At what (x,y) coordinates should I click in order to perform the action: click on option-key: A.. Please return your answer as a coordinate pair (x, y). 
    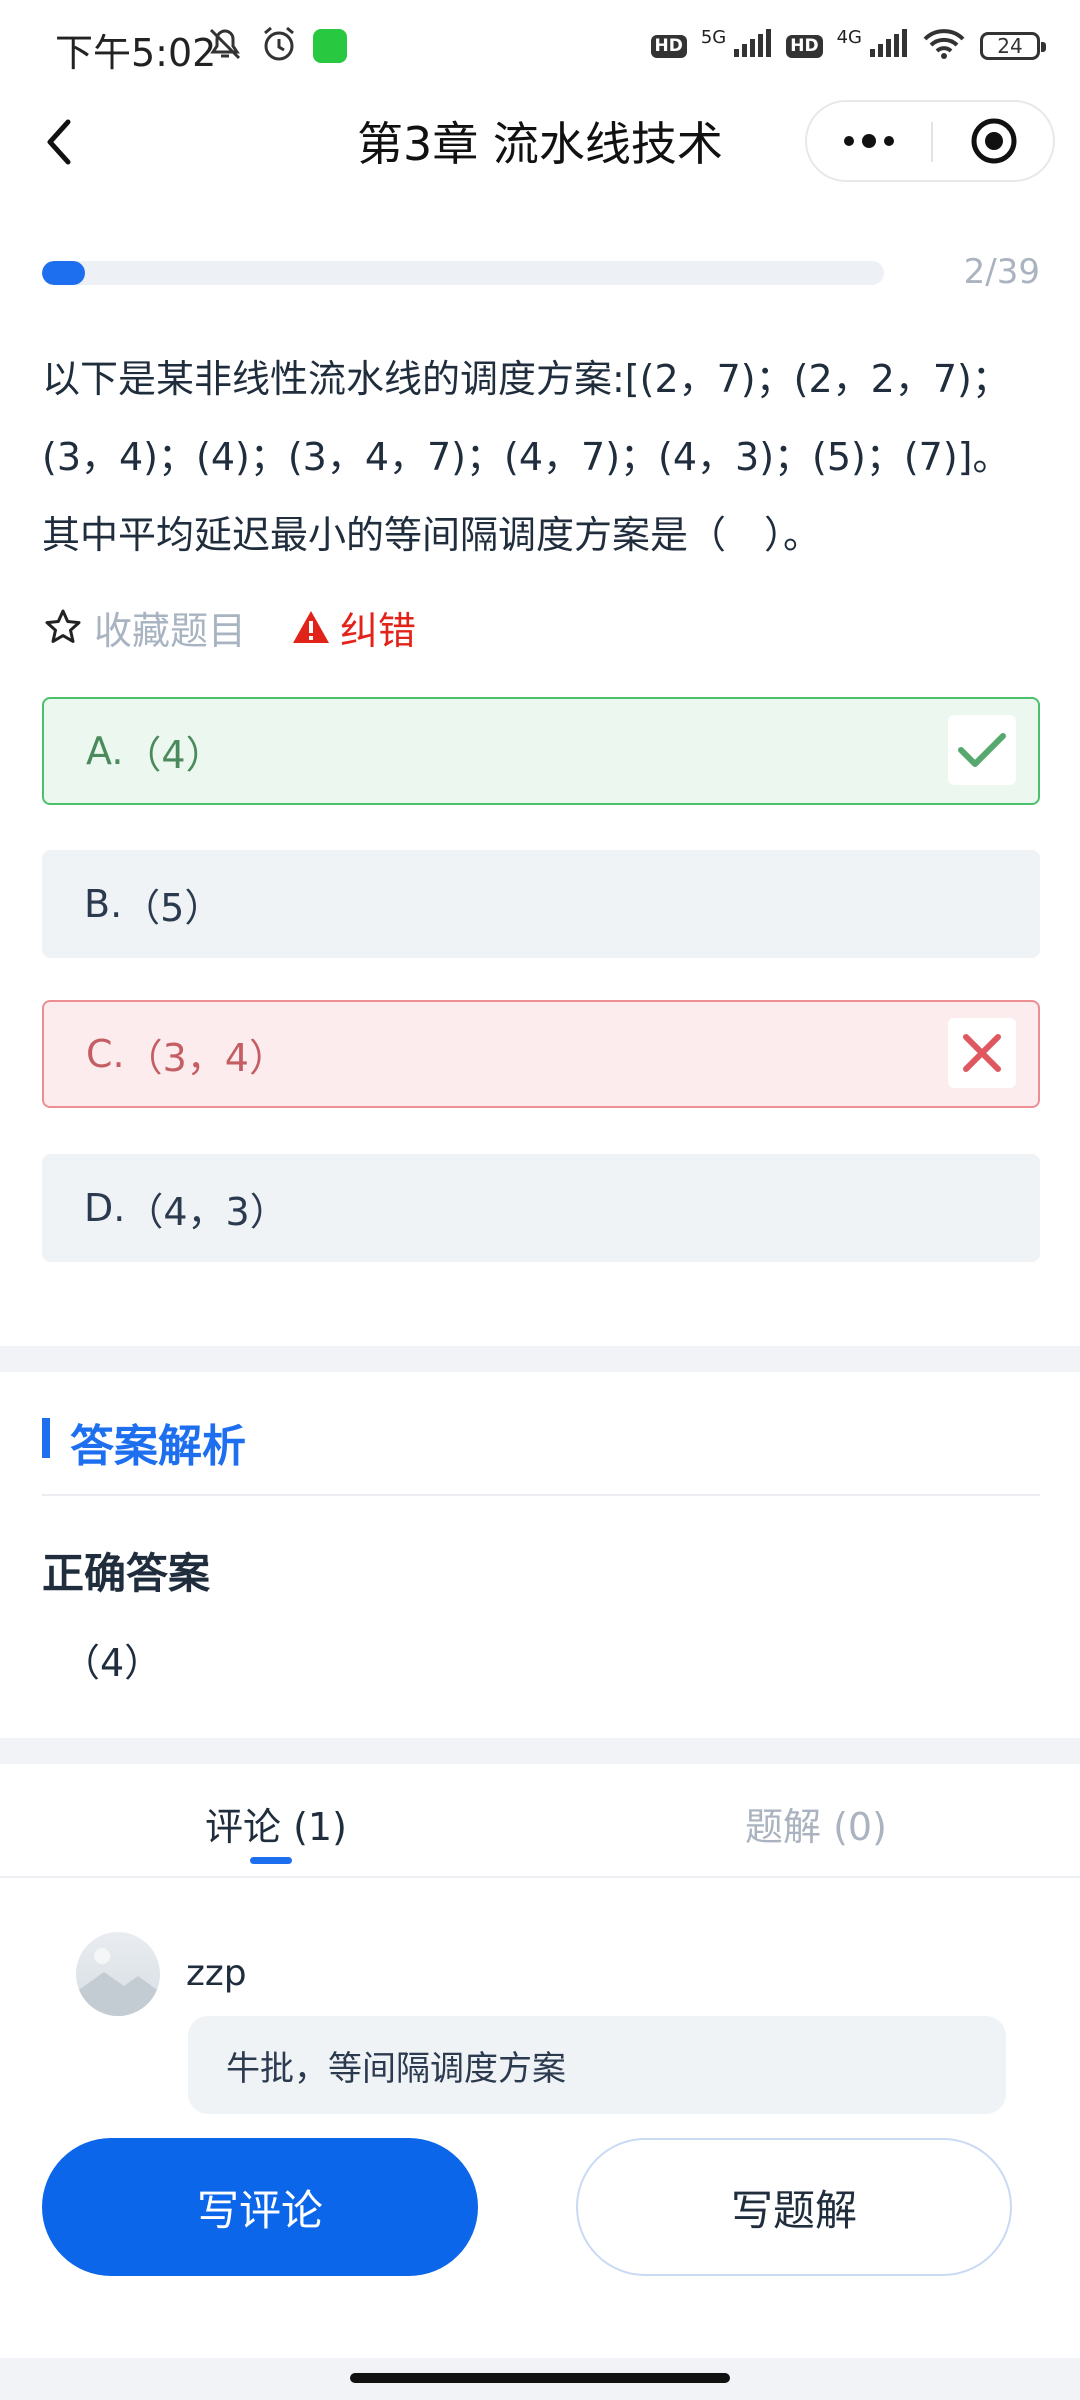
    Looking at the image, I should click on (105, 751).